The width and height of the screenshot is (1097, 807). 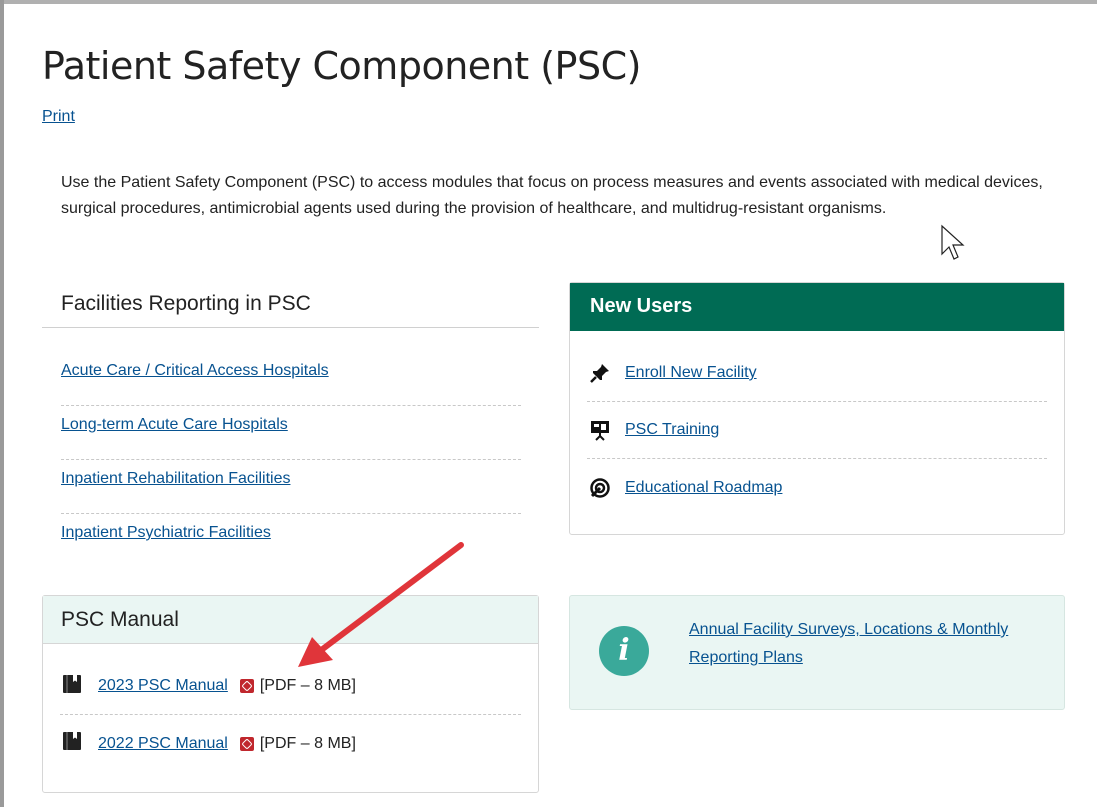 What do you see at coordinates (291, 541) in the screenshot?
I see `list-item: Inpatient Psychiatric Facilities` at bounding box center [291, 541].